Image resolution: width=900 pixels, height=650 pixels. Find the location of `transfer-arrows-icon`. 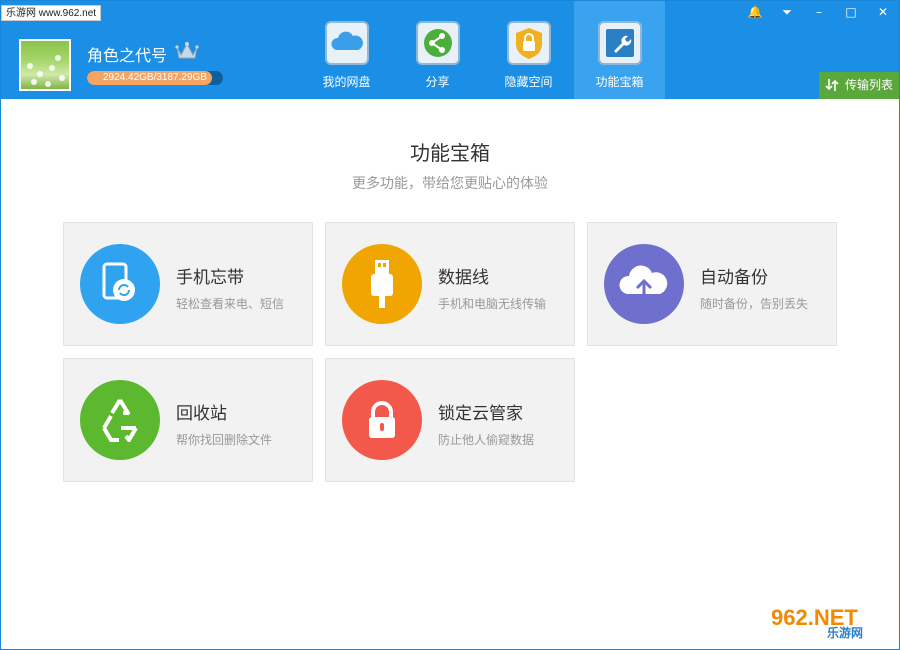

transfer-arrows-icon is located at coordinates (832, 85).